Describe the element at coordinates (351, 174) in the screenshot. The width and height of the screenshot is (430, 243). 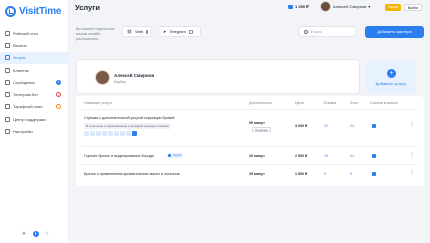
I see `photos-count: 0` at that location.